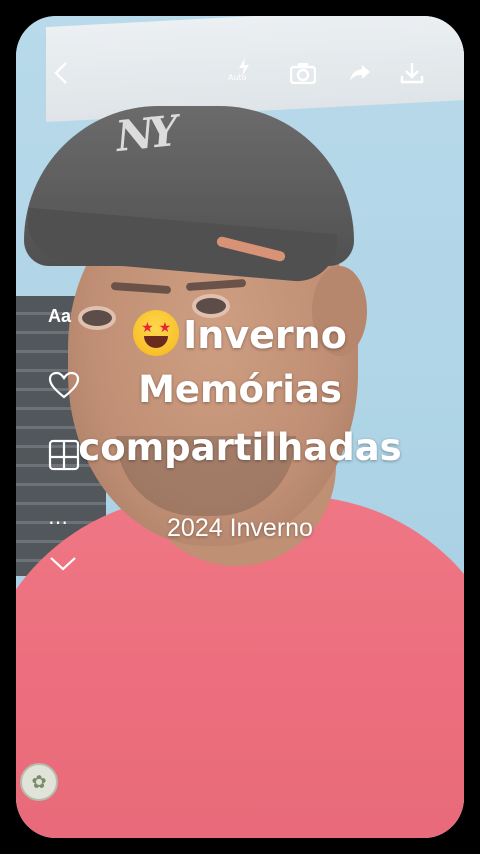 Image resolution: width=480 pixels, height=854 pixels. What do you see at coordinates (240, 528) in the screenshot?
I see `subtitle: 2024 Inverno` at bounding box center [240, 528].